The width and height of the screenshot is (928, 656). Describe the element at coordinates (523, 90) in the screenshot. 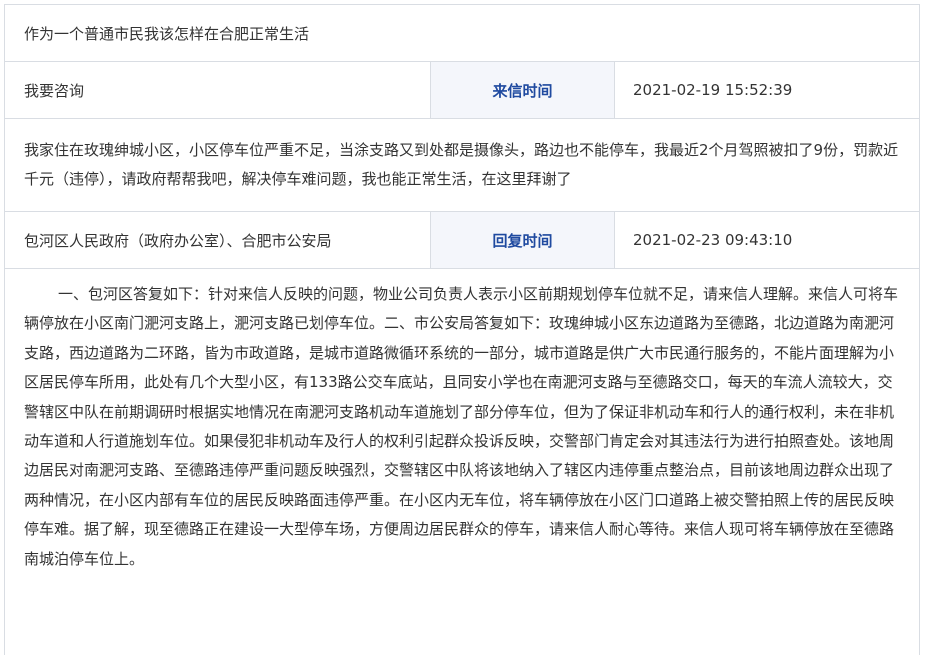

I see `letter-time-label: 来信时间` at that location.